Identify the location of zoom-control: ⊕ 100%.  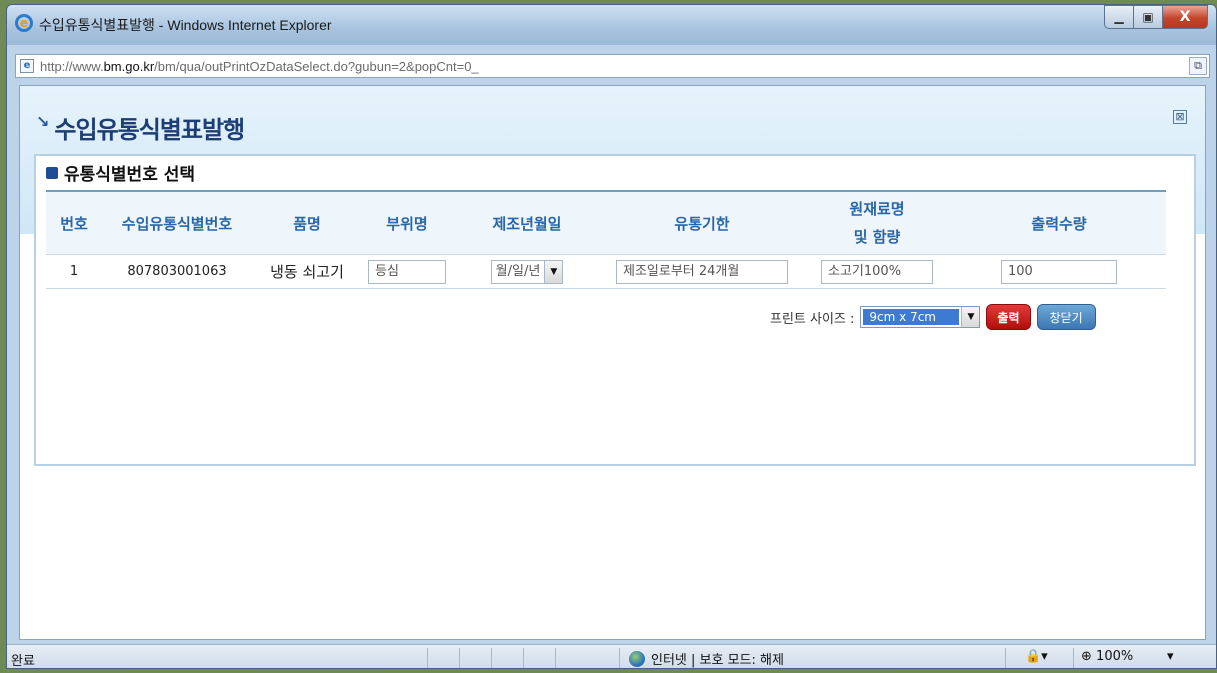
(1107, 656).